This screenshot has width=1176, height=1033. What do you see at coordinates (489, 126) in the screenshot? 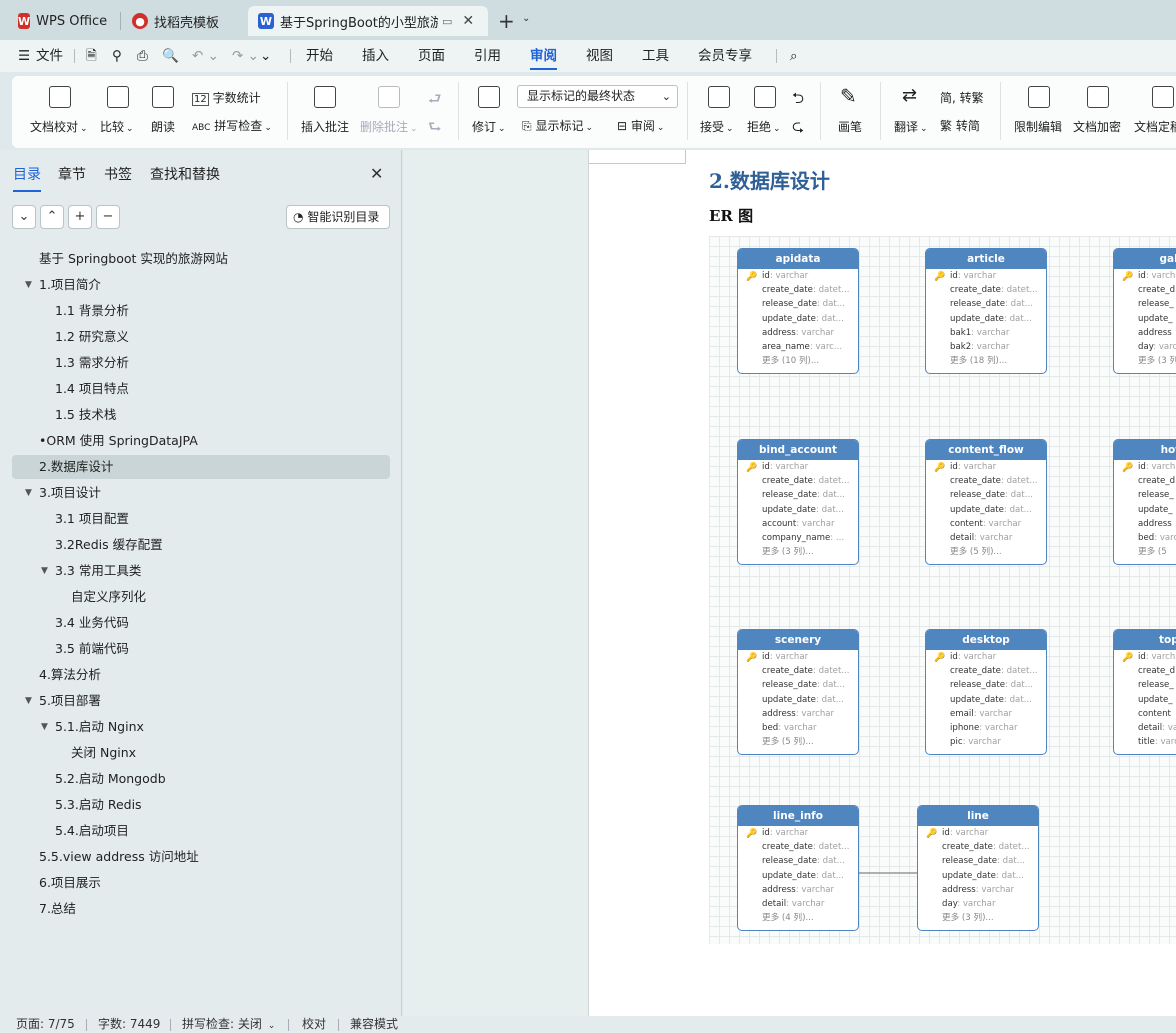
I see `revise-button: 修订 ⌄` at bounding box center [489, 126].